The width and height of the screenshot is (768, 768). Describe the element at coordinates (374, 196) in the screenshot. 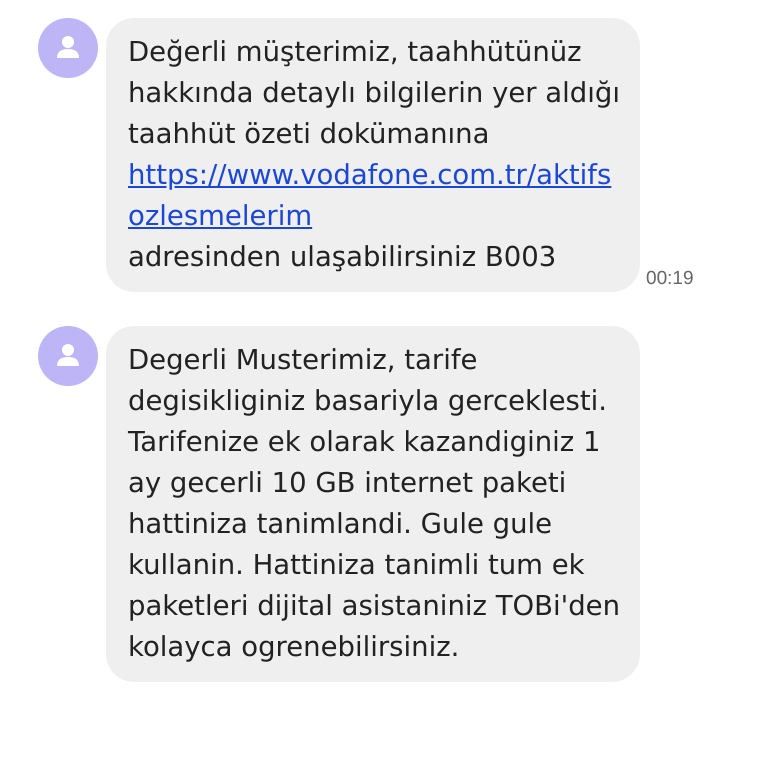

I see `link: https://www.vodafone.com.tr/aktifsozlesmelerim` at that location.